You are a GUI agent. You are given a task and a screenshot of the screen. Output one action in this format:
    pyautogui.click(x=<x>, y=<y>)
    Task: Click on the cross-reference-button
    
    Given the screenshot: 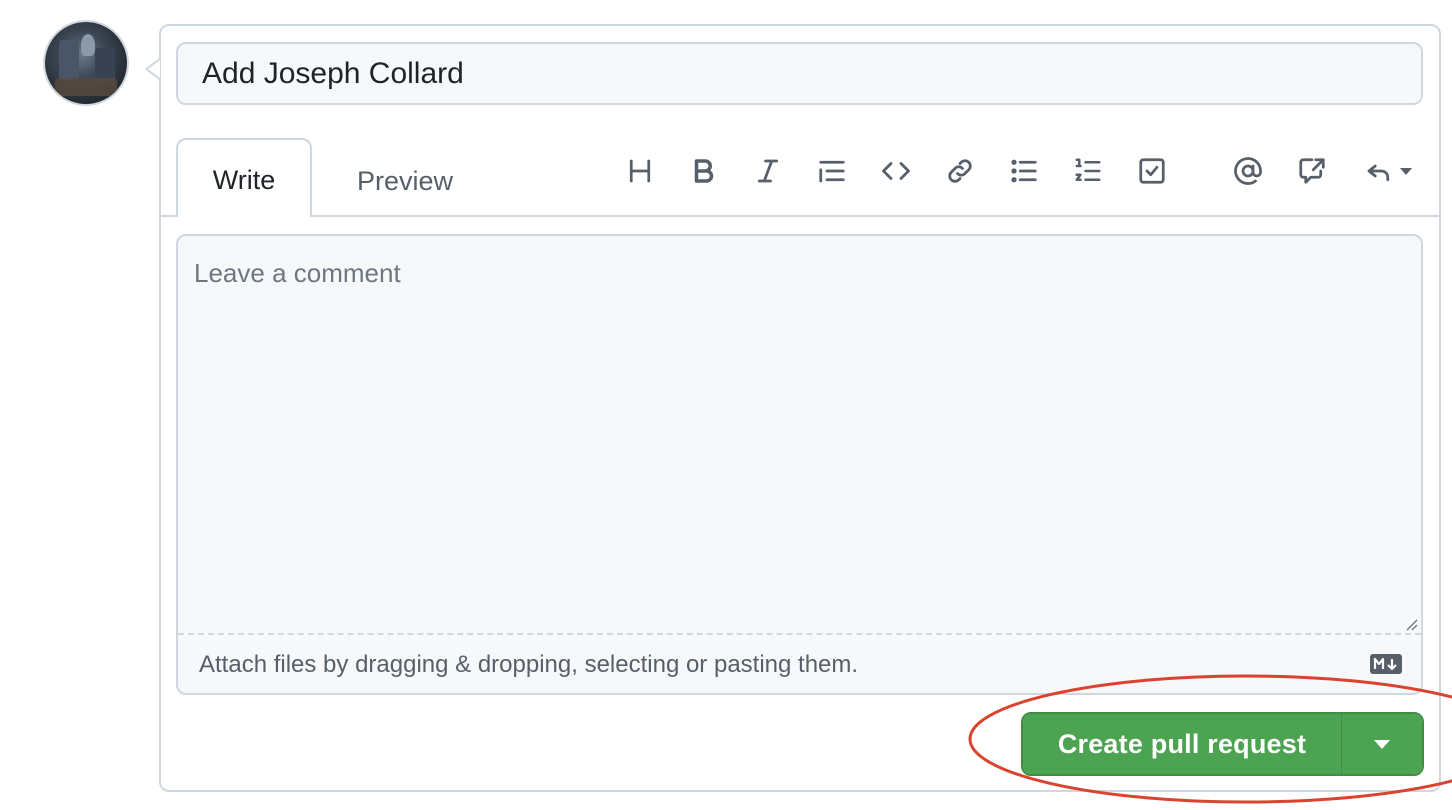 What is the action you would take?
    pyautogui.click(x=1312, y=171)
    